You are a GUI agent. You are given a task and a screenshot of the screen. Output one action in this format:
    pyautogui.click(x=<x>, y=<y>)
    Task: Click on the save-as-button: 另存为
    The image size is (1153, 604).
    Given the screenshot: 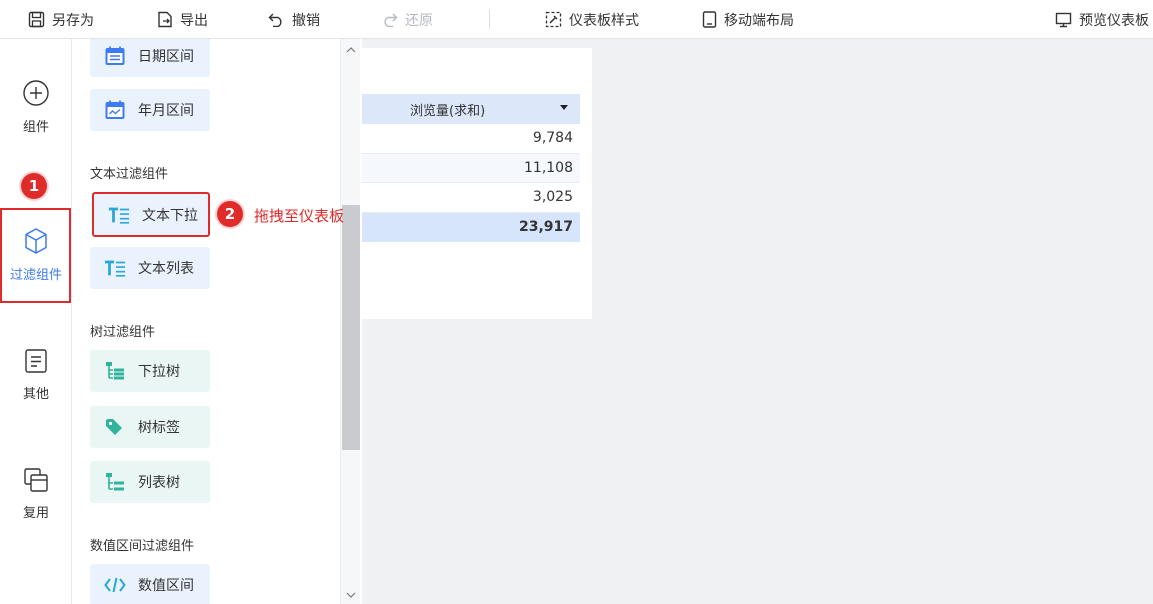 What is the action you would take?
    pyautogui.click(x=61, y=19)
    